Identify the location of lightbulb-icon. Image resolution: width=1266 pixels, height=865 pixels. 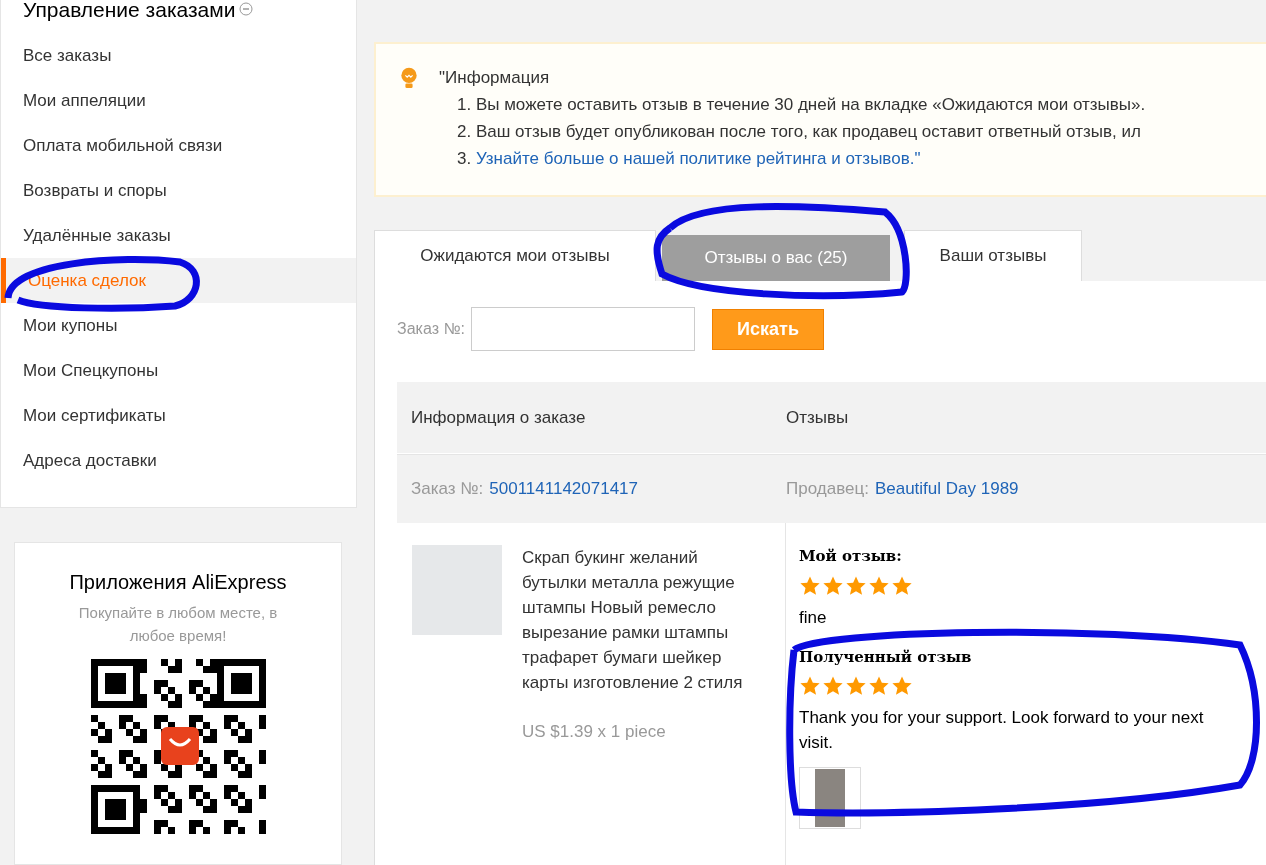
(409, 79).